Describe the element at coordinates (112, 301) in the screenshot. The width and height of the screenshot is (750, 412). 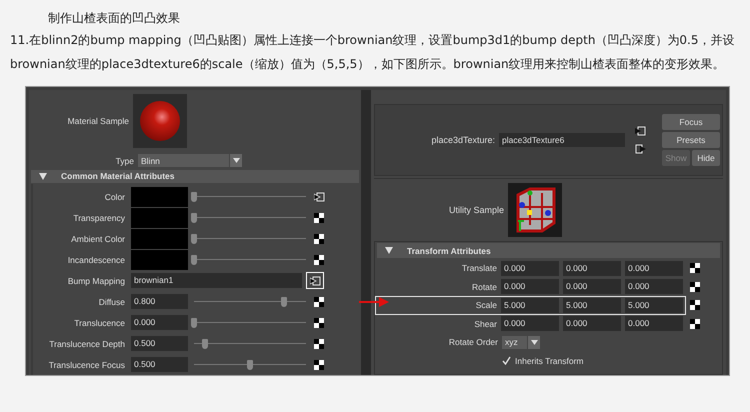
I see `attribute-label: Diffuse` at that location.